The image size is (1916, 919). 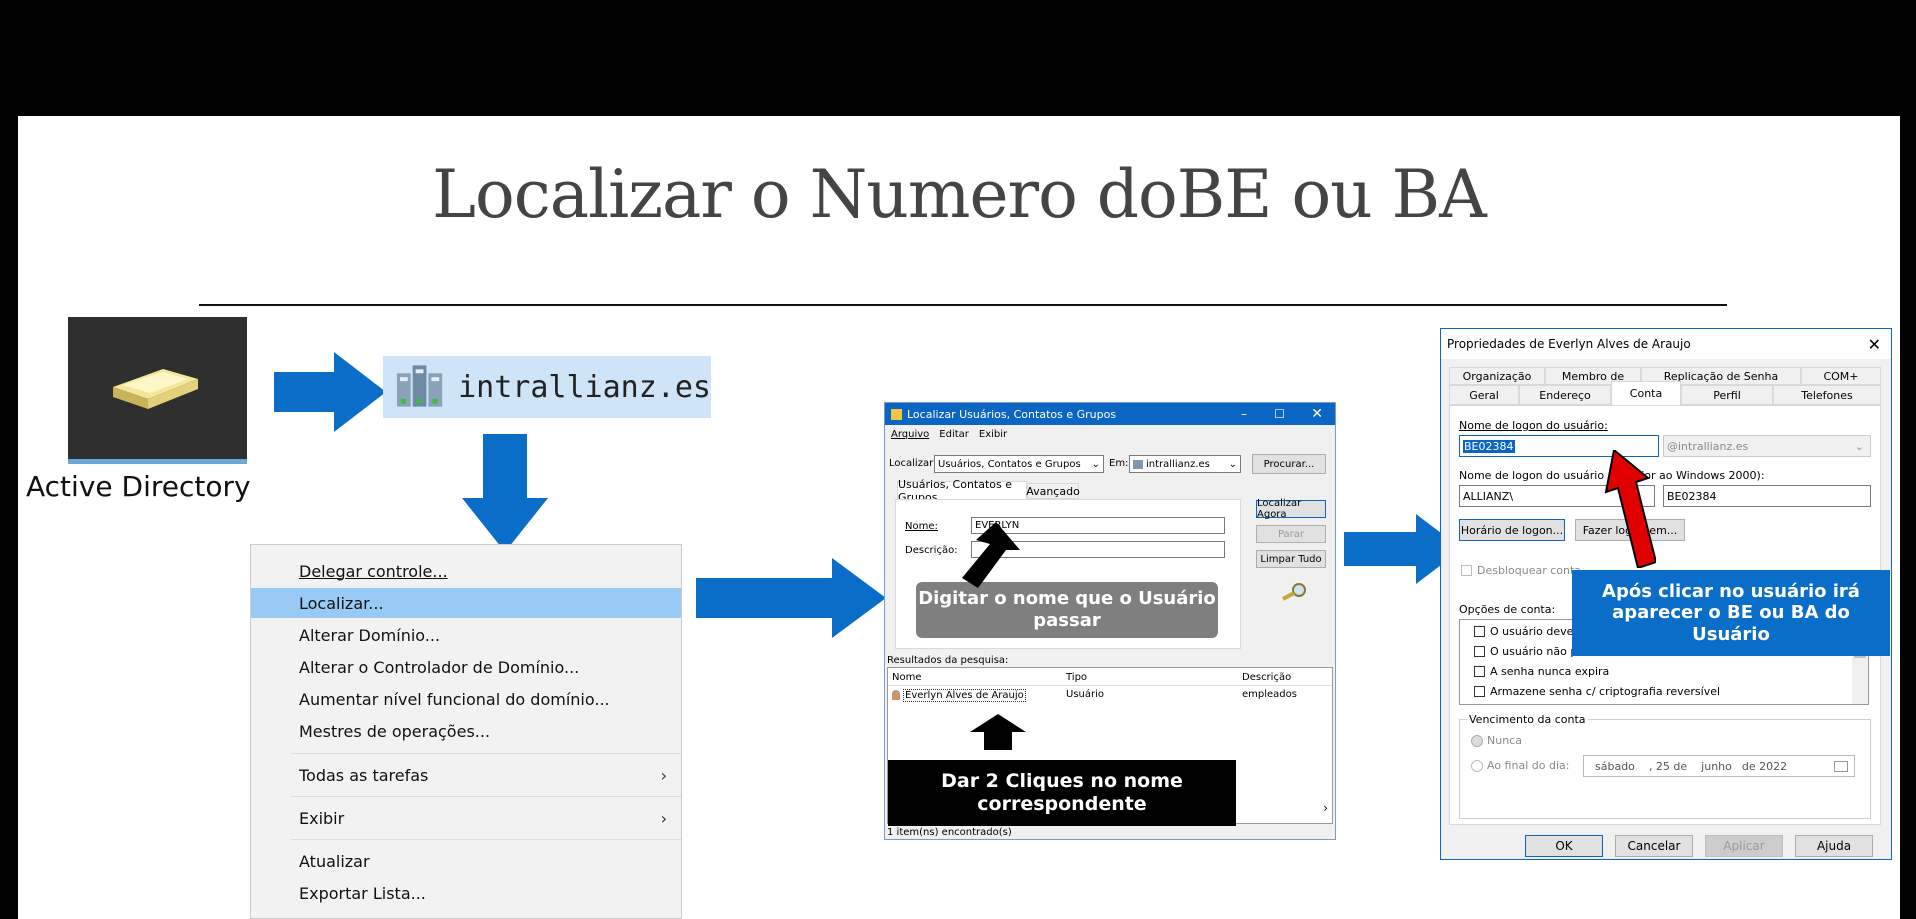 I want to click on menu-item-atualizar: Atualizar, so click(x=466, y=861).